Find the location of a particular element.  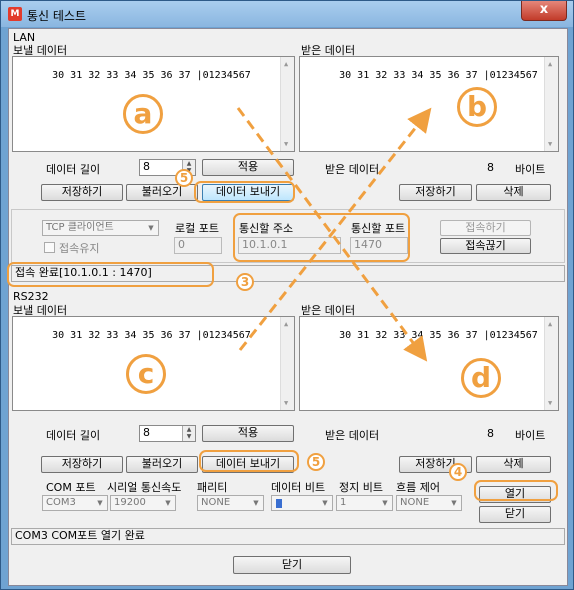

window-title: 통신 테스트 is located at coordinates (57, 16).